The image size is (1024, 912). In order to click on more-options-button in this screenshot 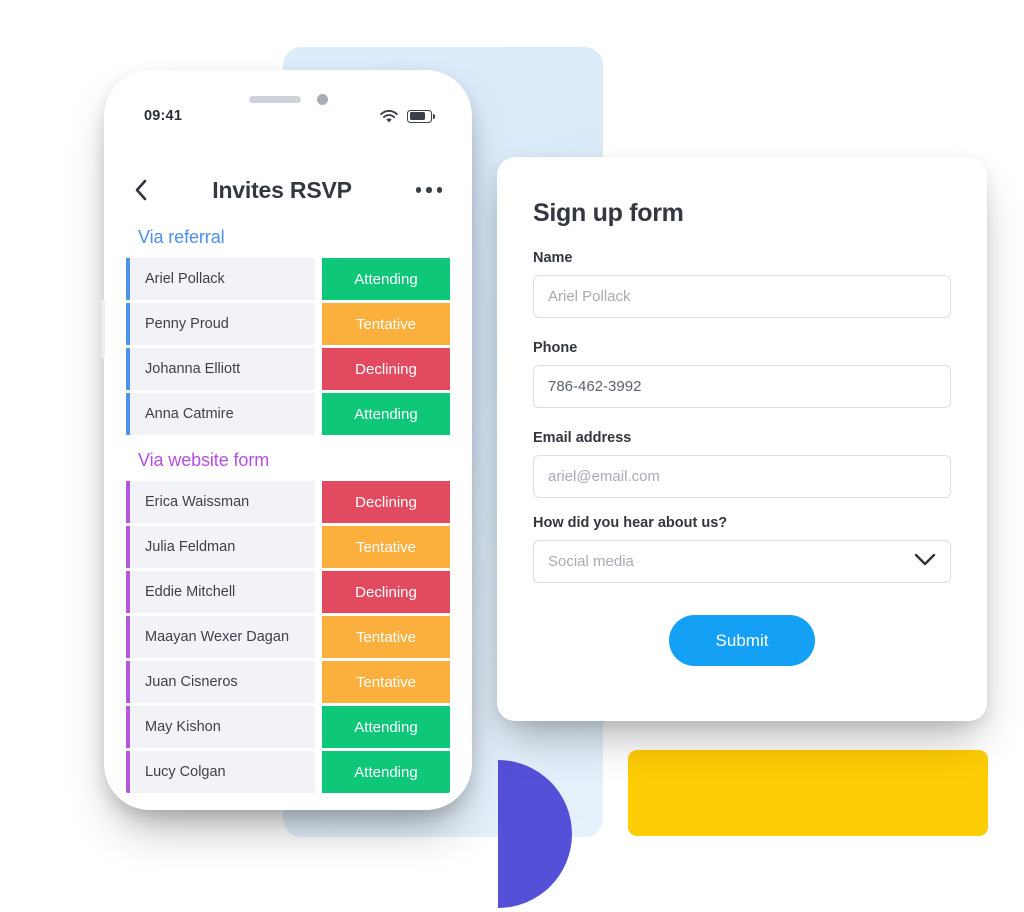, I will do `click(425, 190)`.